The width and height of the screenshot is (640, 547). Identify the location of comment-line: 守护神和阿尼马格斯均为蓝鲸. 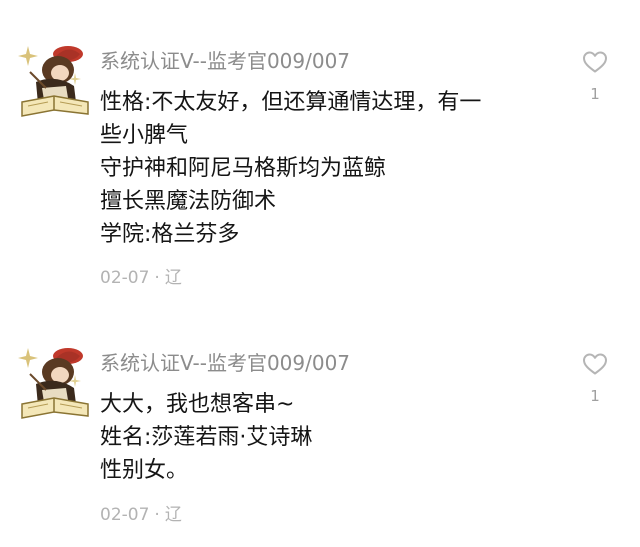
(243, 168).